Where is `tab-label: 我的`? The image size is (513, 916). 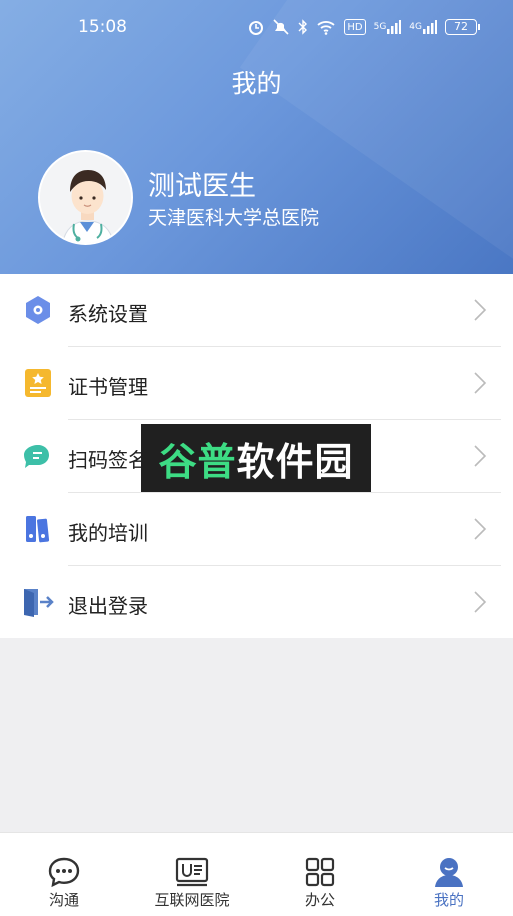 tab-label: 我的 is located at coordinates (448, 900).